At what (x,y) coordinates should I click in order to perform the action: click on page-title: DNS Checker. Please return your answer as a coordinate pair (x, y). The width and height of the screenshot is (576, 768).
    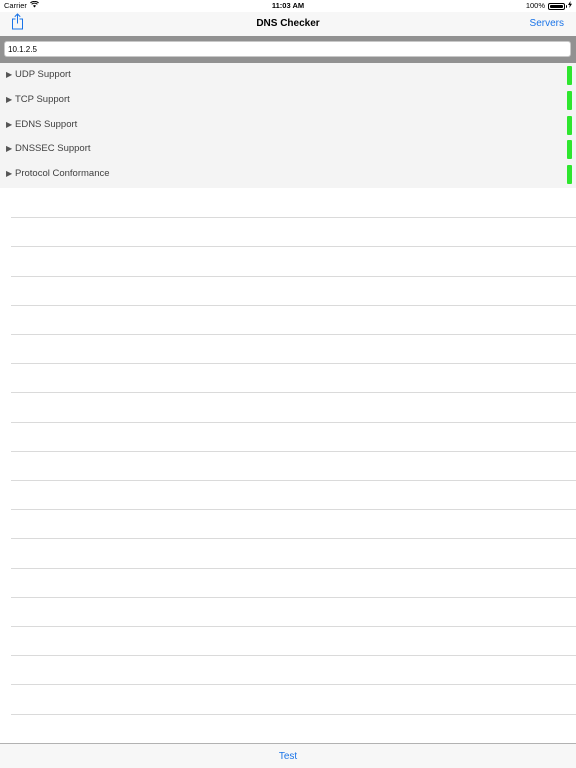
    Looking at the image, I should click on (288, 23).